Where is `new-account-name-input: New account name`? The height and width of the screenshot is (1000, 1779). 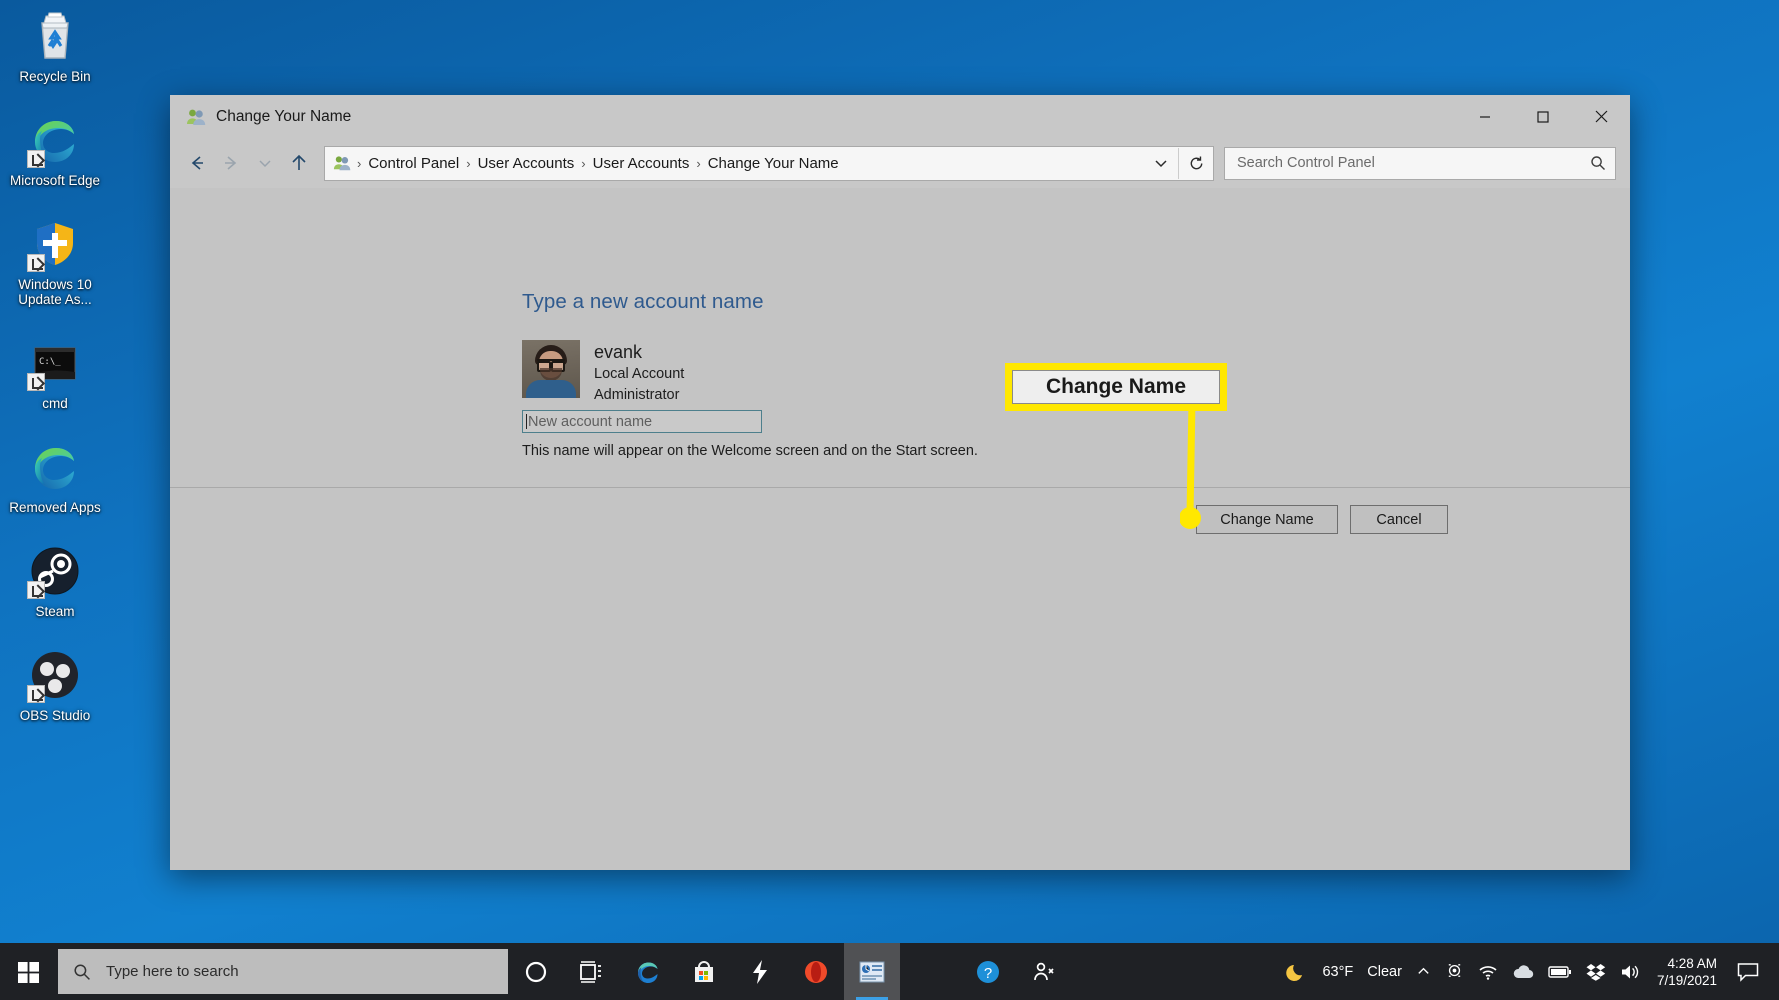
new-account-name-input: New account name is located at coordinates (642, 421).